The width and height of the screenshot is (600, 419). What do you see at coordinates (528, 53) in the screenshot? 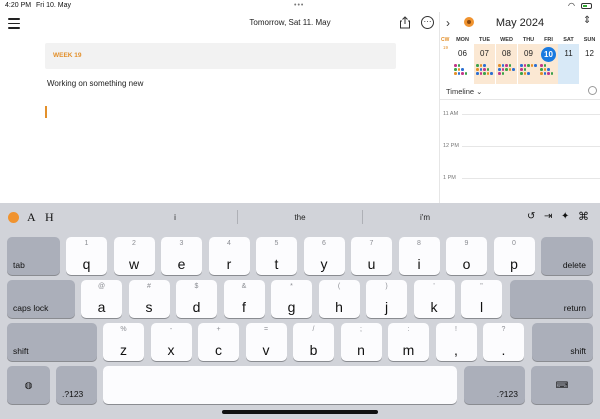
I see `day-number: 09` at bounding box center [528, 53].